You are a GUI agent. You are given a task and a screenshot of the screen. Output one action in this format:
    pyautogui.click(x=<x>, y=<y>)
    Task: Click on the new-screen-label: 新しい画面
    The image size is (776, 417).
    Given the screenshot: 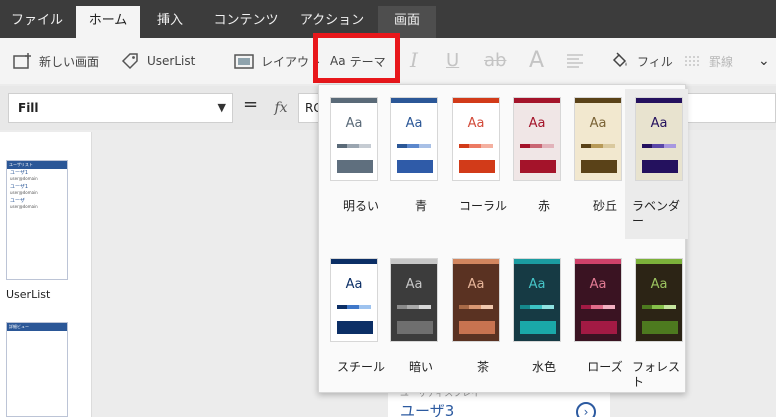 What is the action you would take?
    pyautogui.click(x=69, y=61)
    